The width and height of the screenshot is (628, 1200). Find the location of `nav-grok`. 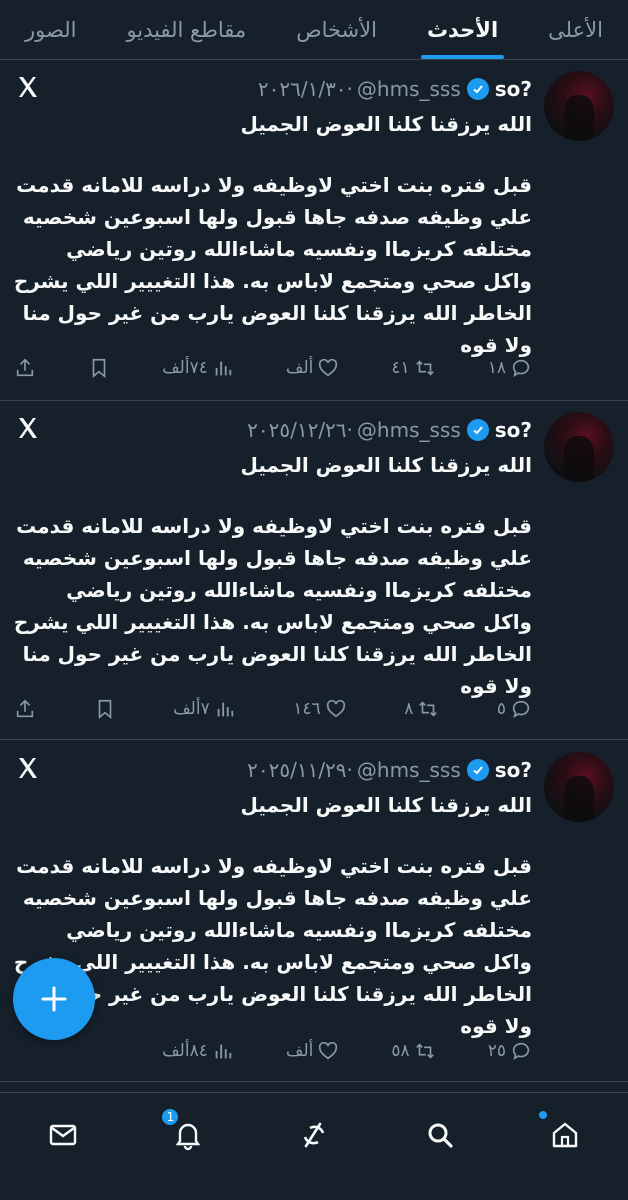

nav-grok is located at coordinates (314, 1135).